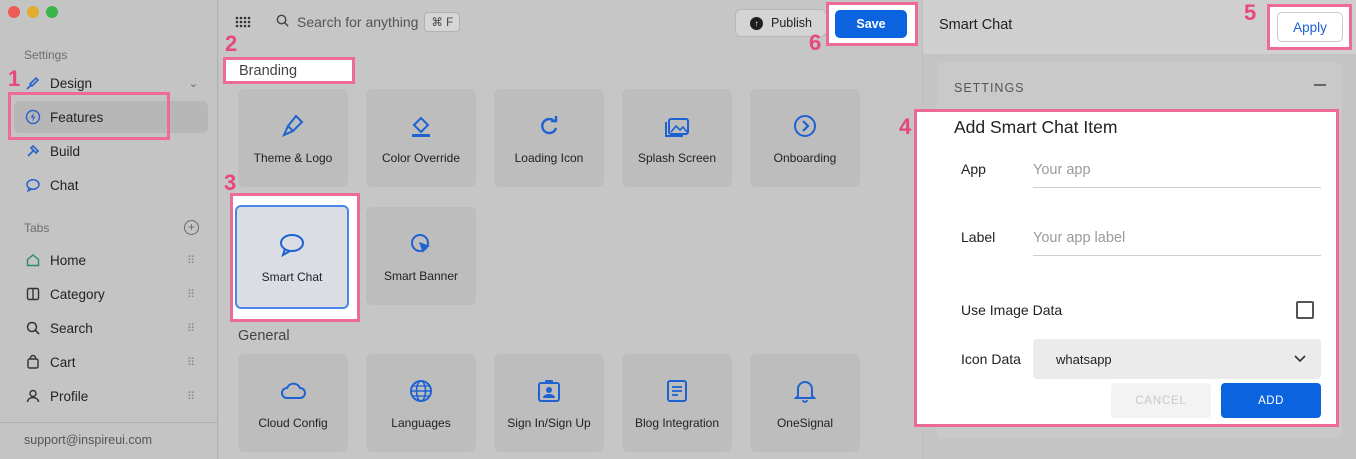 Image resolution: width=1356 pixels, height=459 pixels. What do you see at coordinates (421, 256) in the screenshot?
I see `tile-smart-banner: Smart Banner` at bounding box center [421, 256].